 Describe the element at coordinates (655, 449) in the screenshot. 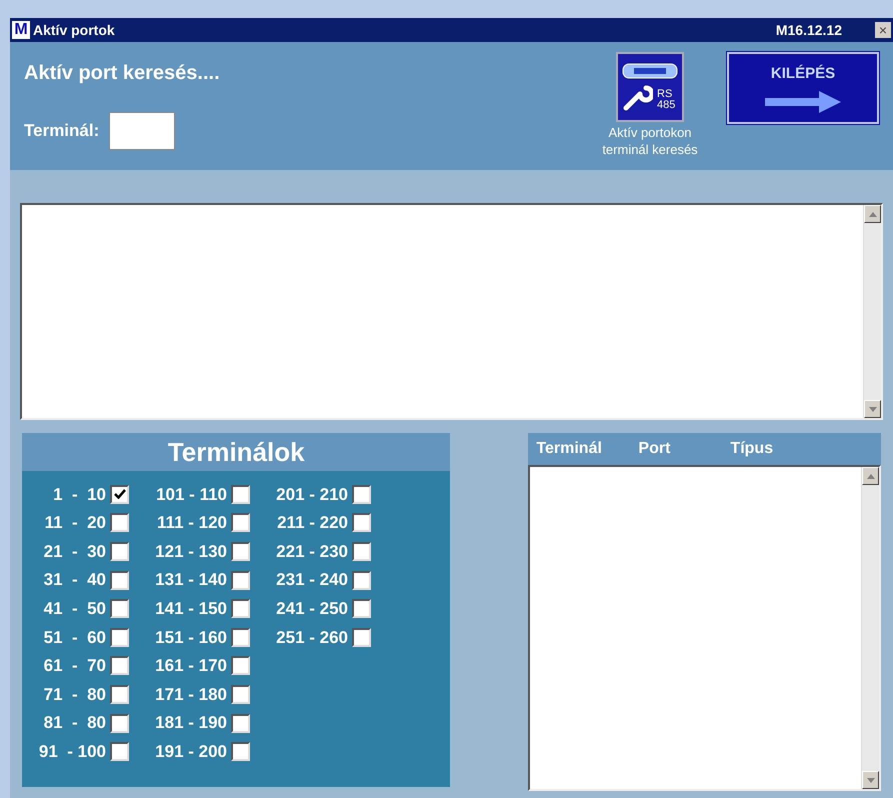

I see `column-header: Port` at that location.